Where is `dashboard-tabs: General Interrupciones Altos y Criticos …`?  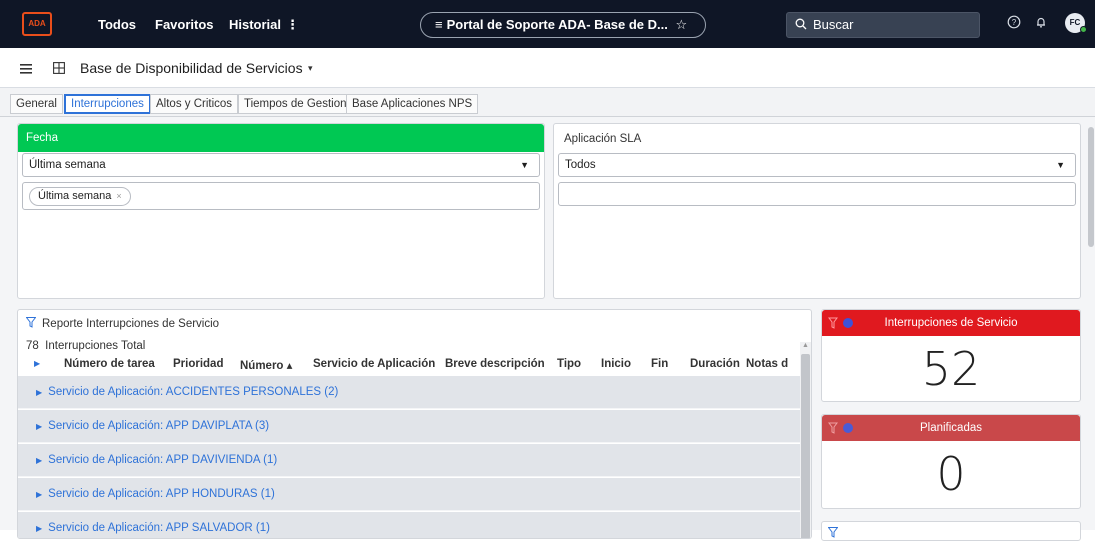 dashboard-tabs: General Interrupciones Altos y Criticos … is located at coordinates (547, 102).